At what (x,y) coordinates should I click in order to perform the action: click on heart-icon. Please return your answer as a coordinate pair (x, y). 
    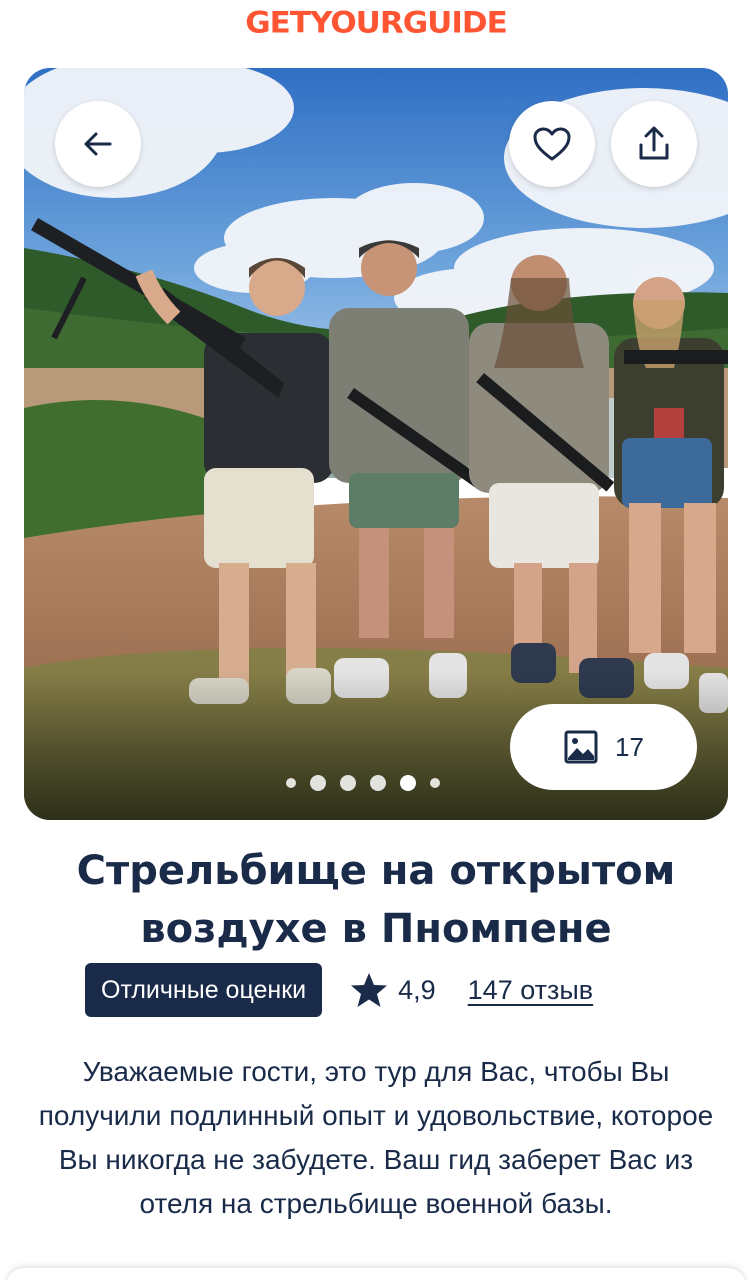
    Looking at the image, I should click on (552, 144).